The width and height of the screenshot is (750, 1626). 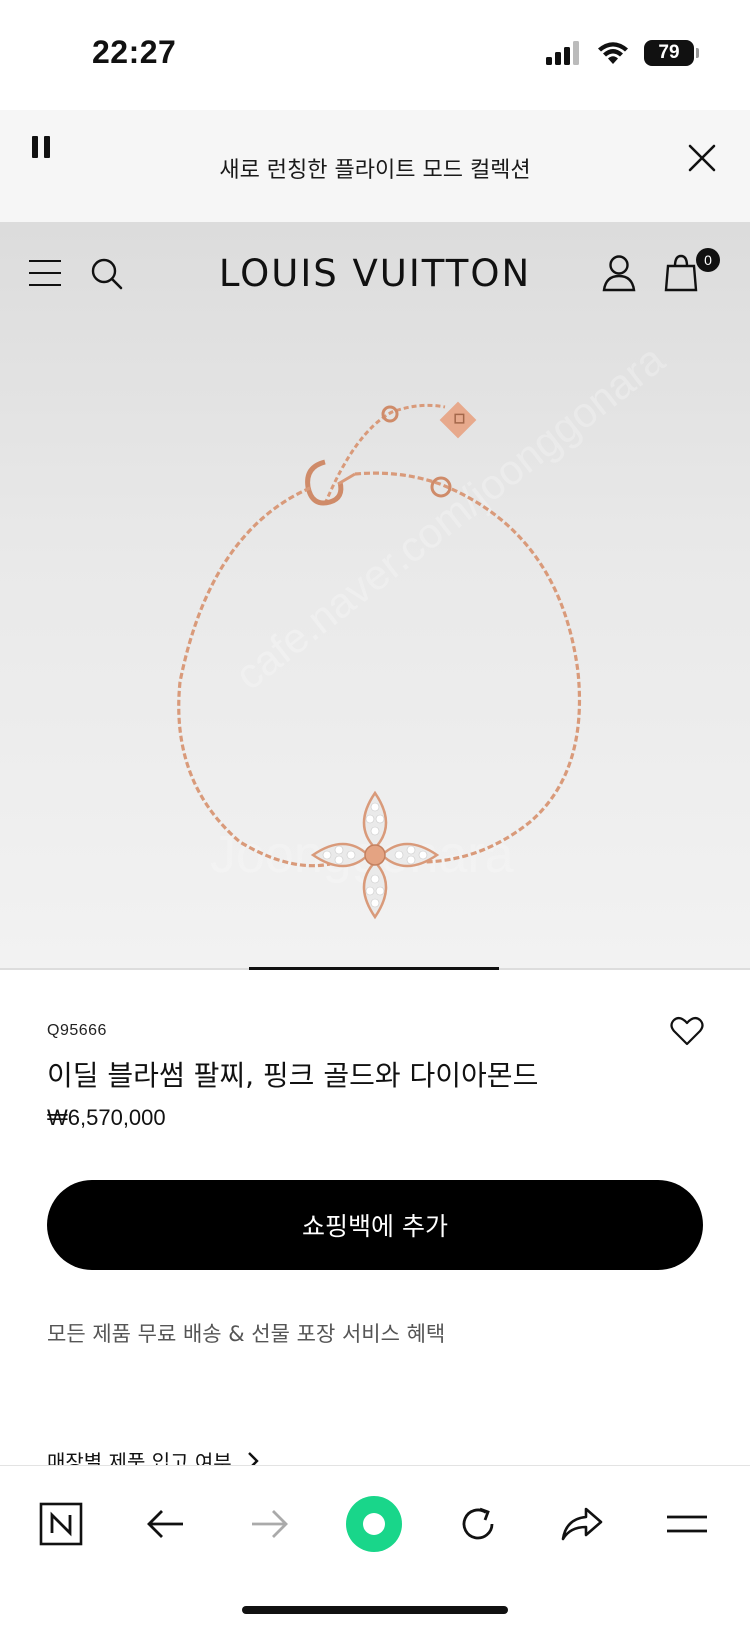 I want to click on status-icons: 79, so click(x=622, y=53).